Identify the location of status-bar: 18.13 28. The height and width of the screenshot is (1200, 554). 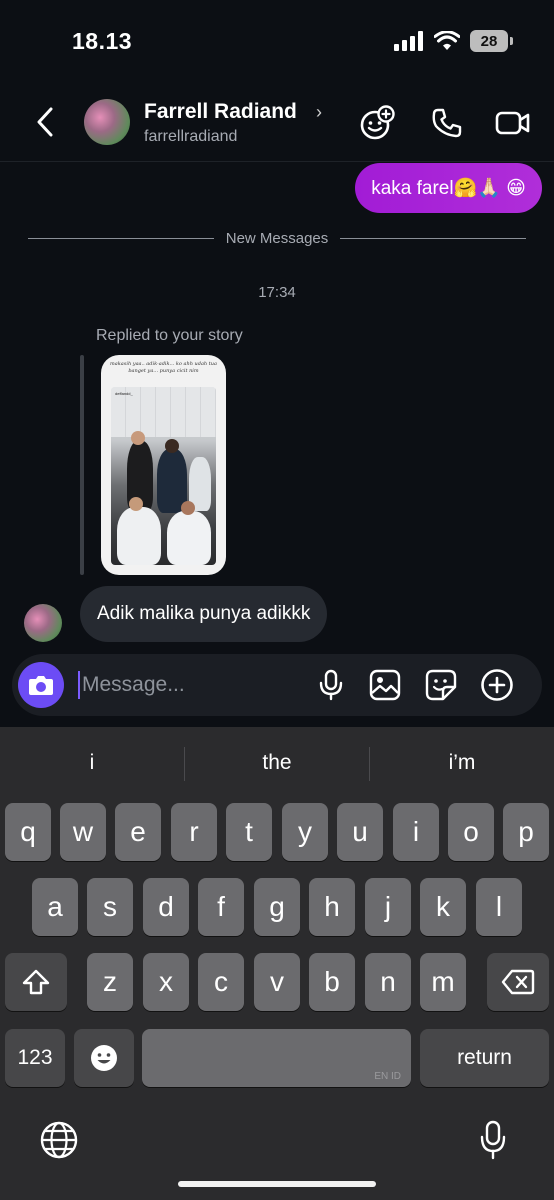
(277, 42).